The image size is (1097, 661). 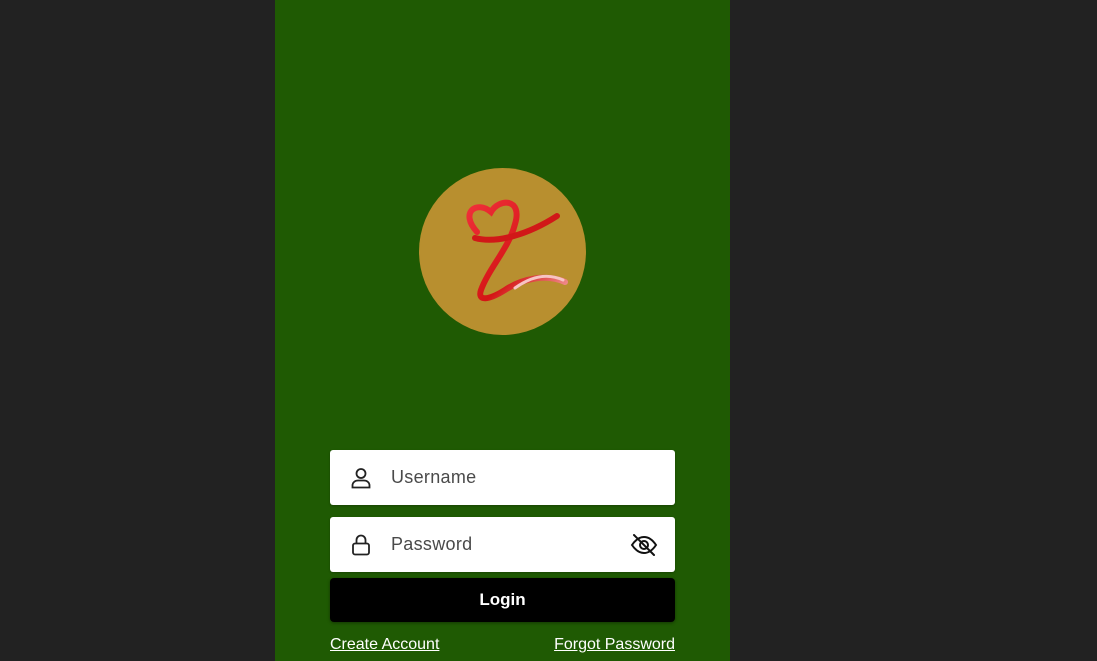 I want to click on password-input, so click(x=510, y=544).